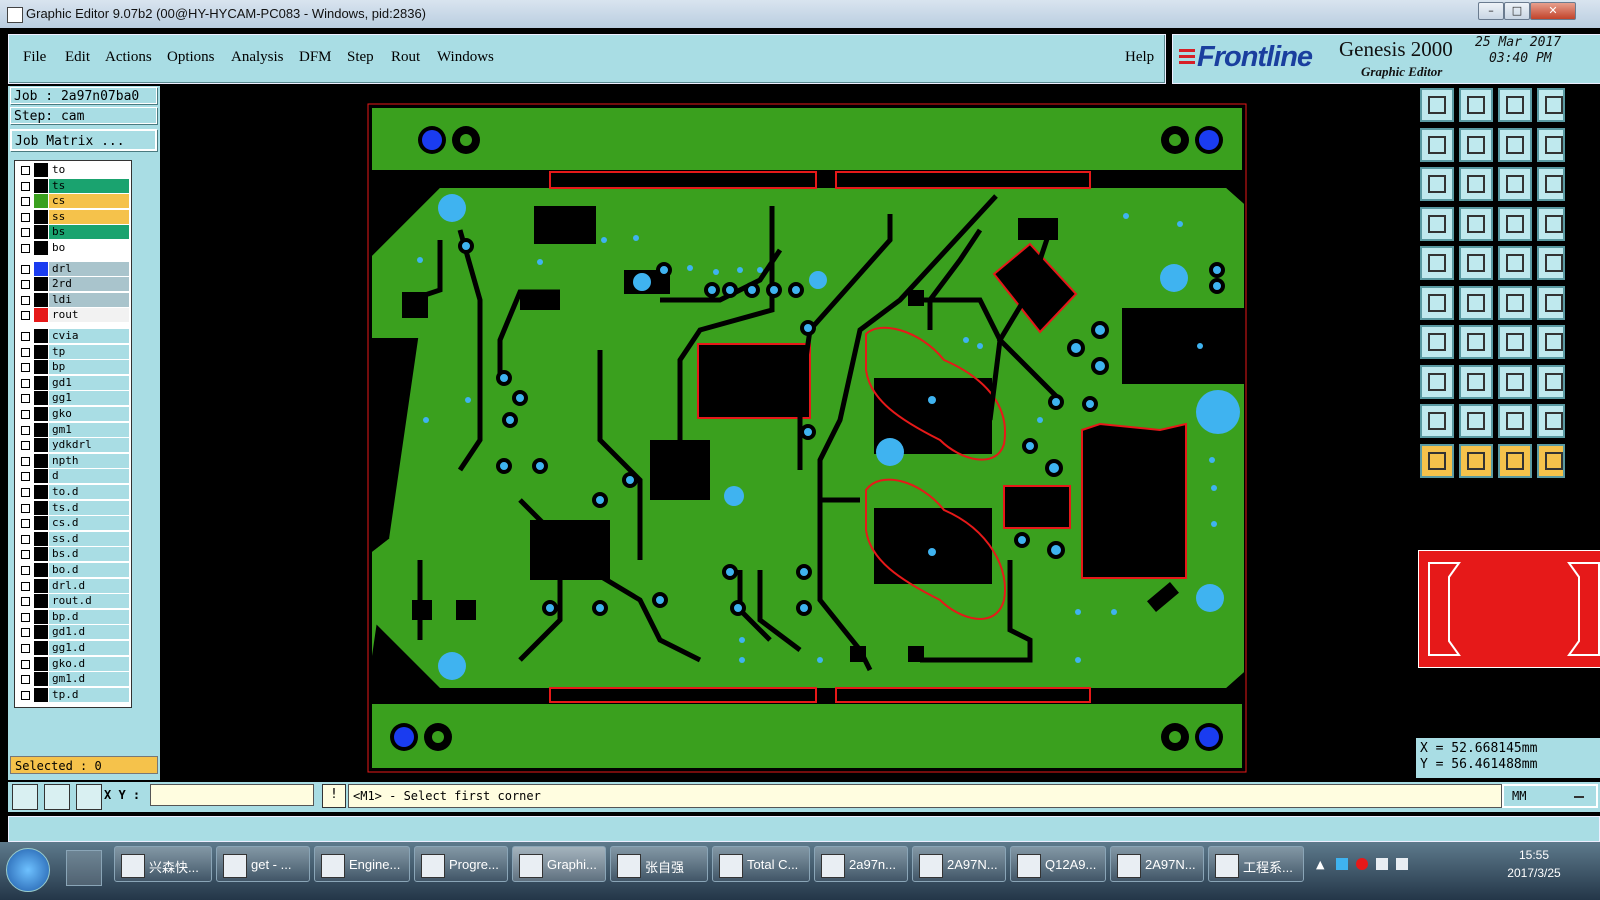 This screenshot has height=900, width=1600. I want to click on layer-row-bp: bp, so click(74, 367).